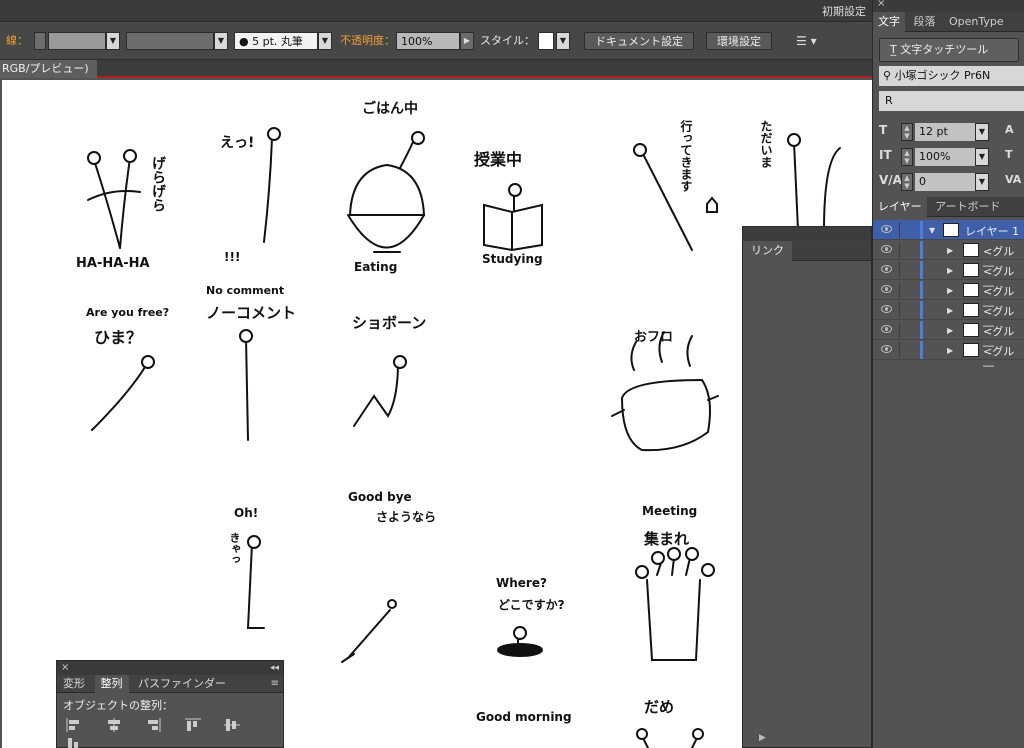 Image resolution: width=1024 pixels, height=748 pixels. I want to click on align-right-icon, so click(153, 725).